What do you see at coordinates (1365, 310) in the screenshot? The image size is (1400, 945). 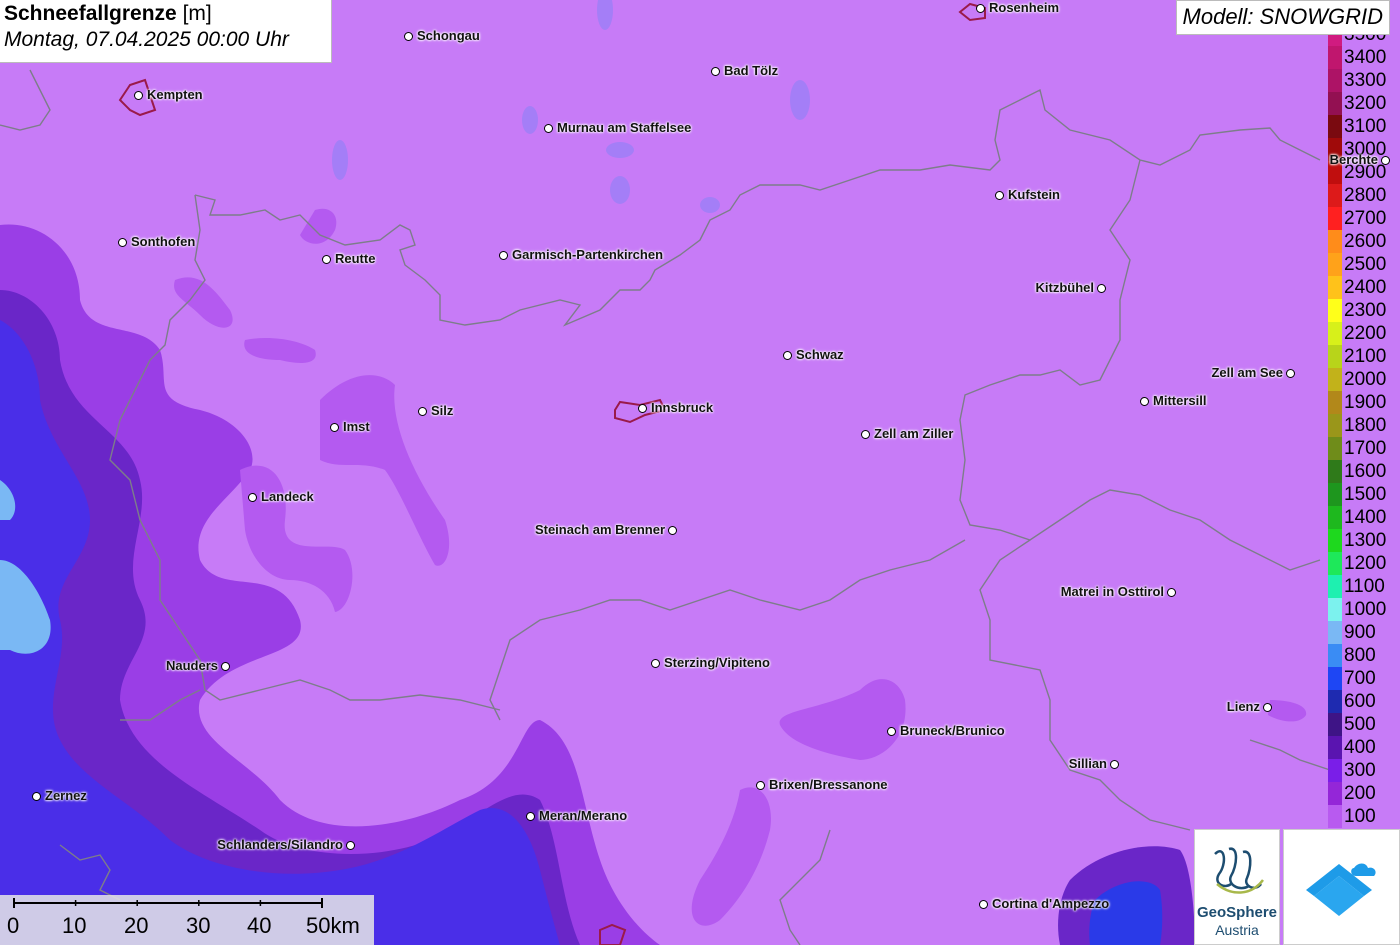 I see `legend-label: 2300` at bounding box center [1365, 310].